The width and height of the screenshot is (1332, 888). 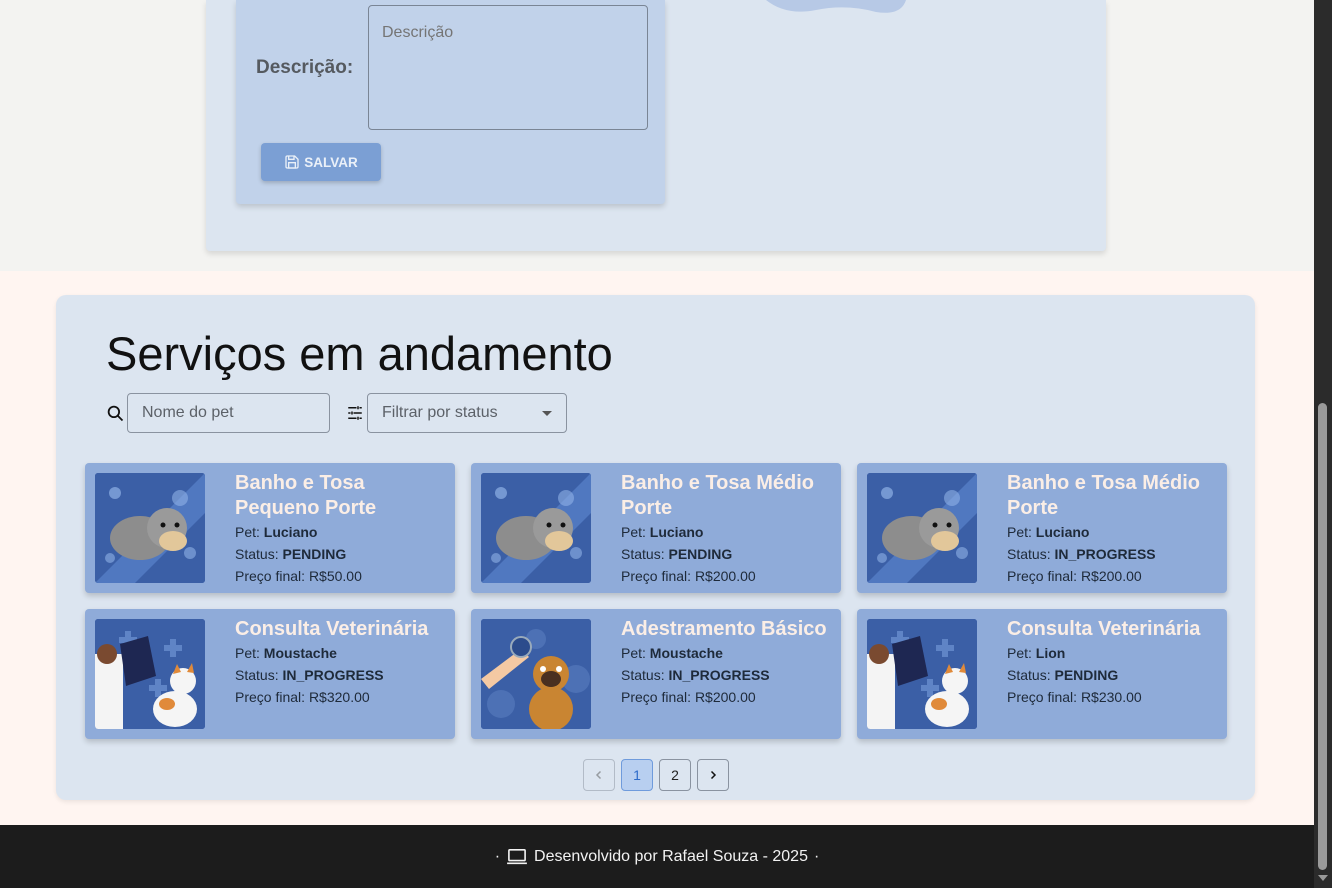 What do you see at coordinates (675, 775) in the screenshot?
I see `pagination-page-2: 2` at bounding box center [675, 775].